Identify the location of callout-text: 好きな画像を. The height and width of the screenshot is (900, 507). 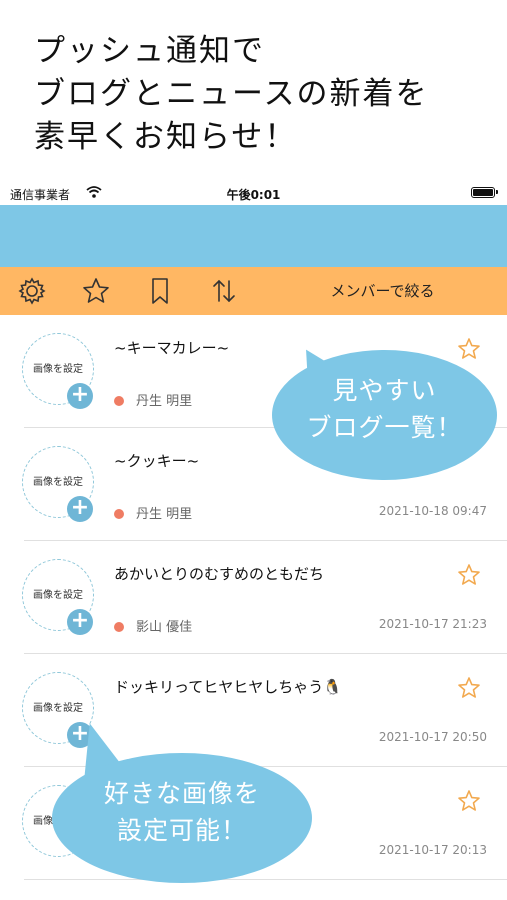
(181, 793).